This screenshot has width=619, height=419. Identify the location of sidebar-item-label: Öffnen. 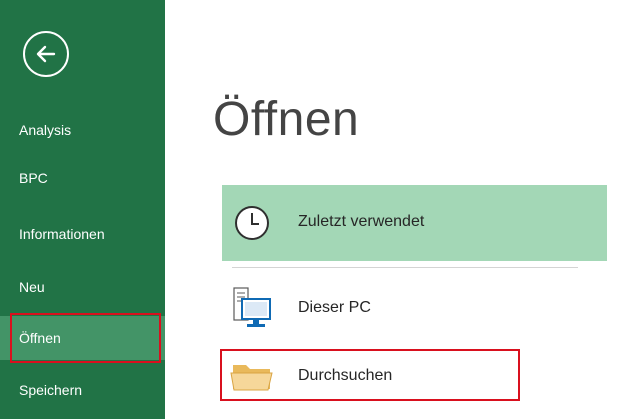
(40, 338).